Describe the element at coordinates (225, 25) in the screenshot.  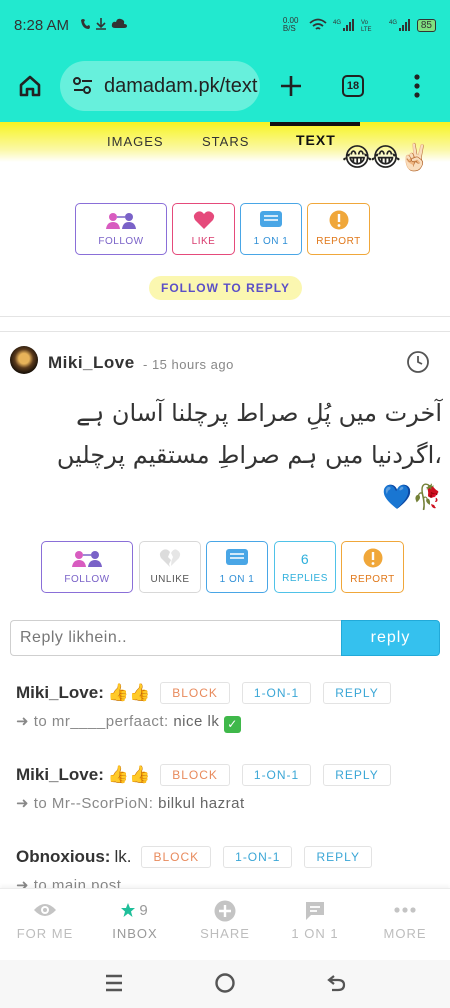
I see `status-bar: 8:28 AM 0.00 B/S 4G Vo LTE 4G 85` at that location.